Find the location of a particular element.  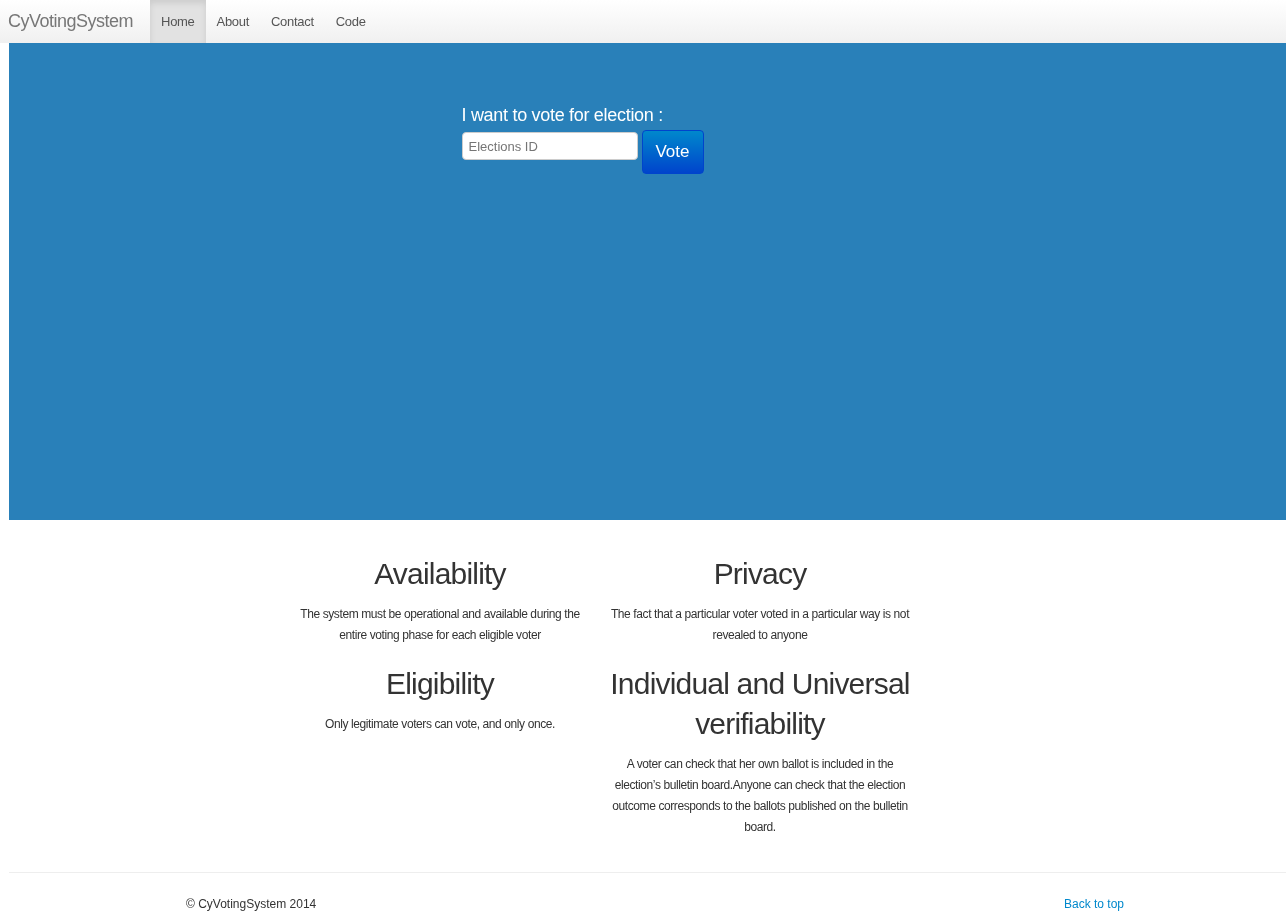

feature-heading: Individual and Universal verifiability is located at coordinates (760, 704).